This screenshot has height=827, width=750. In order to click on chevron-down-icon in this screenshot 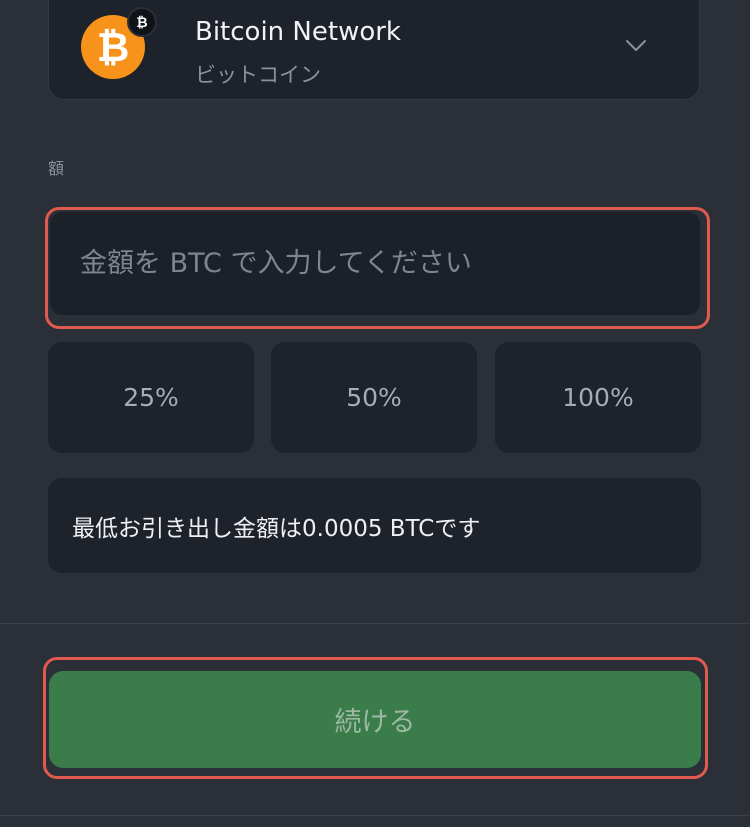, I will do `click(636, 46)`.